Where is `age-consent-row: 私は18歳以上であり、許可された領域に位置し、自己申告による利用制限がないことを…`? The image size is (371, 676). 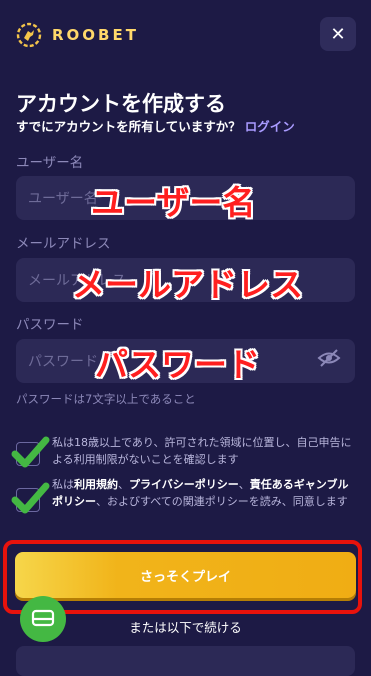
age-consent-row: 私は18歳以上であり、許可された領域に位置し、自己申告による利用制限がないことを… is located at coordinates (183, 454).